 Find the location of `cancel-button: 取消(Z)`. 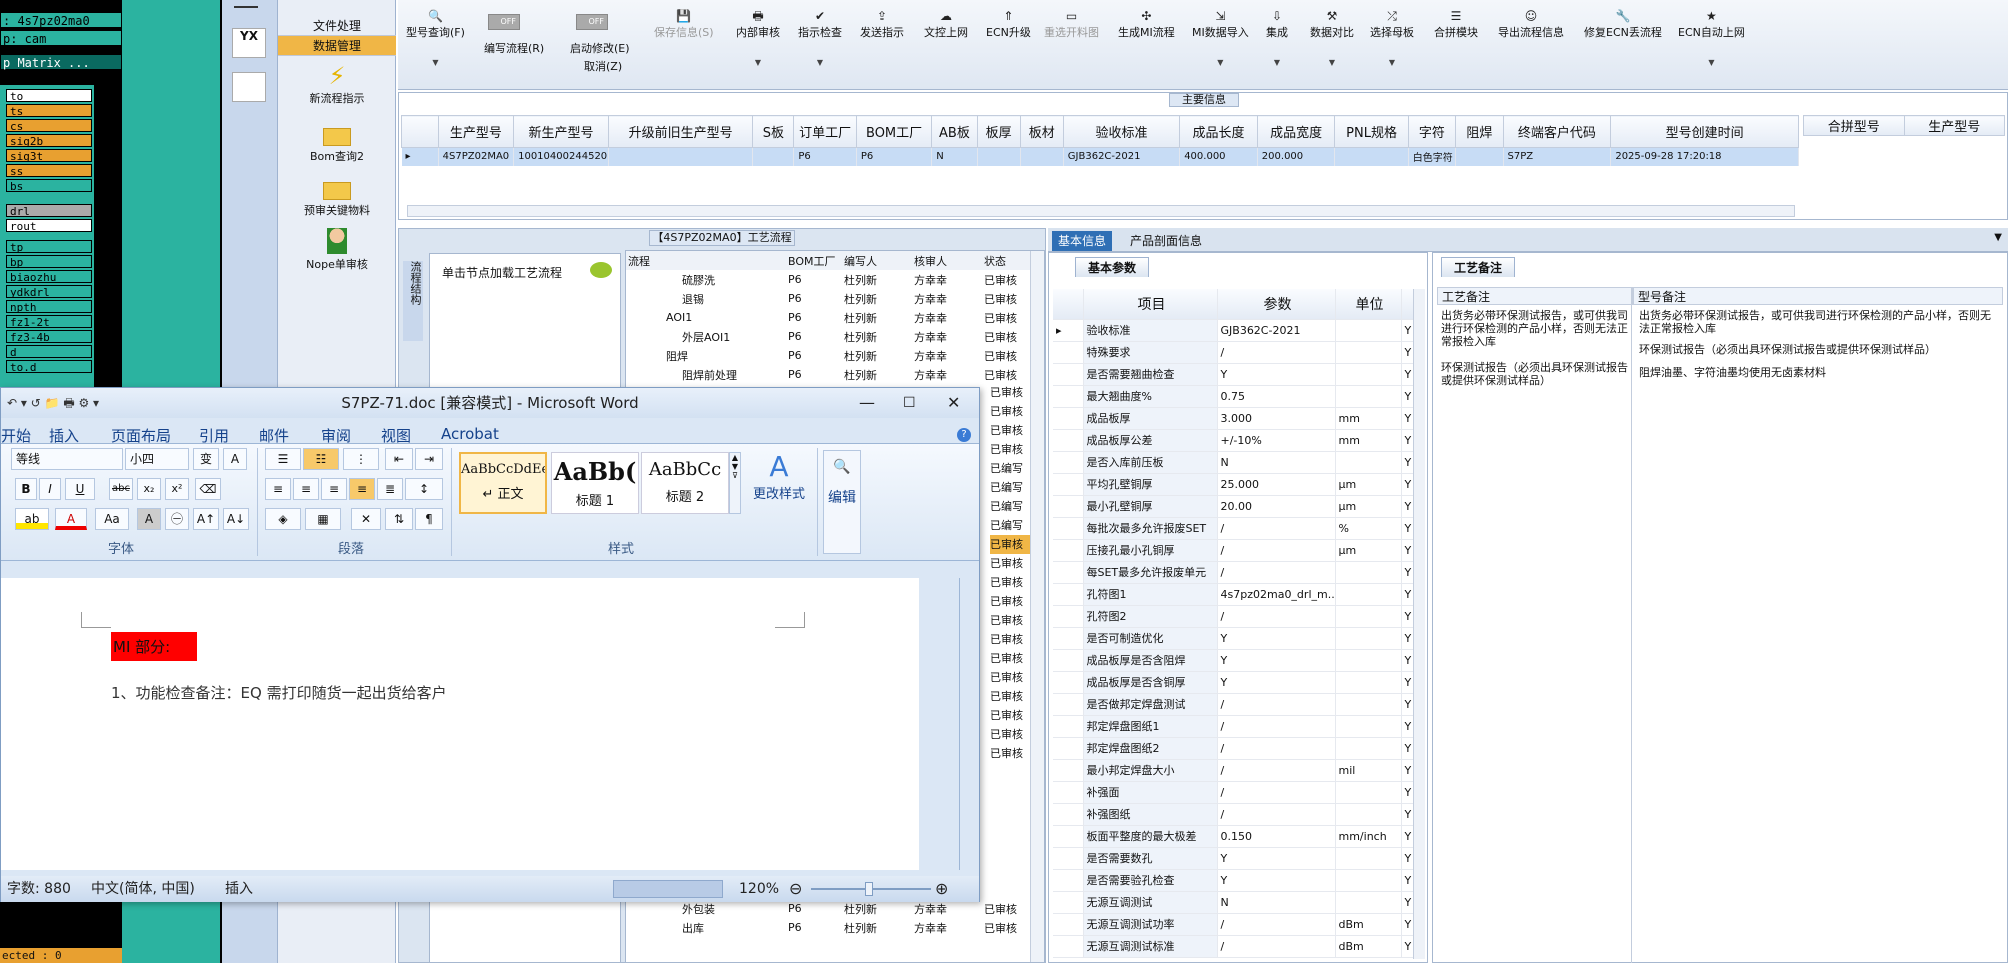

cancel-button: 取消(Z) is located at coordinates (603, 66).